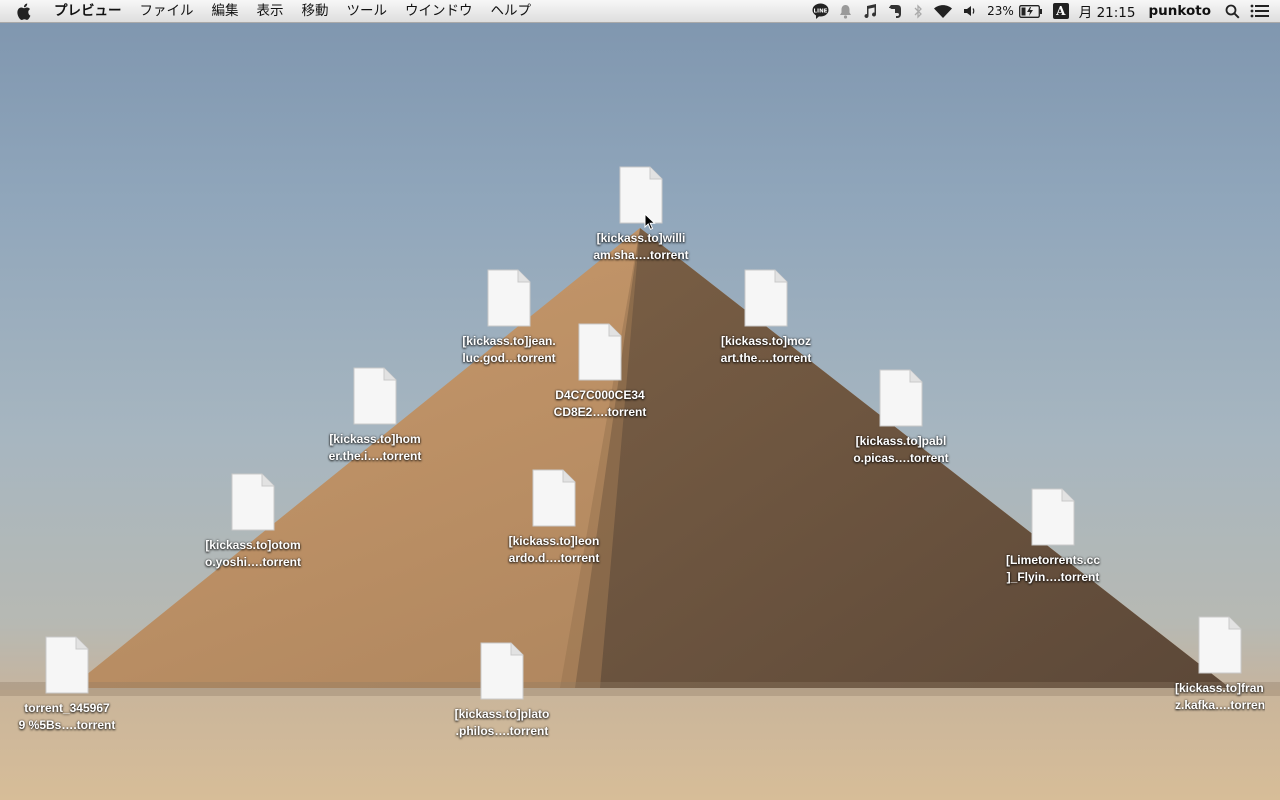  What do you see at coordinates (1205, 697) in the screenshot?
I see `file-name-label: [kickass.to]fran z.kafka….torrent` at bounding box center [1205, 697].